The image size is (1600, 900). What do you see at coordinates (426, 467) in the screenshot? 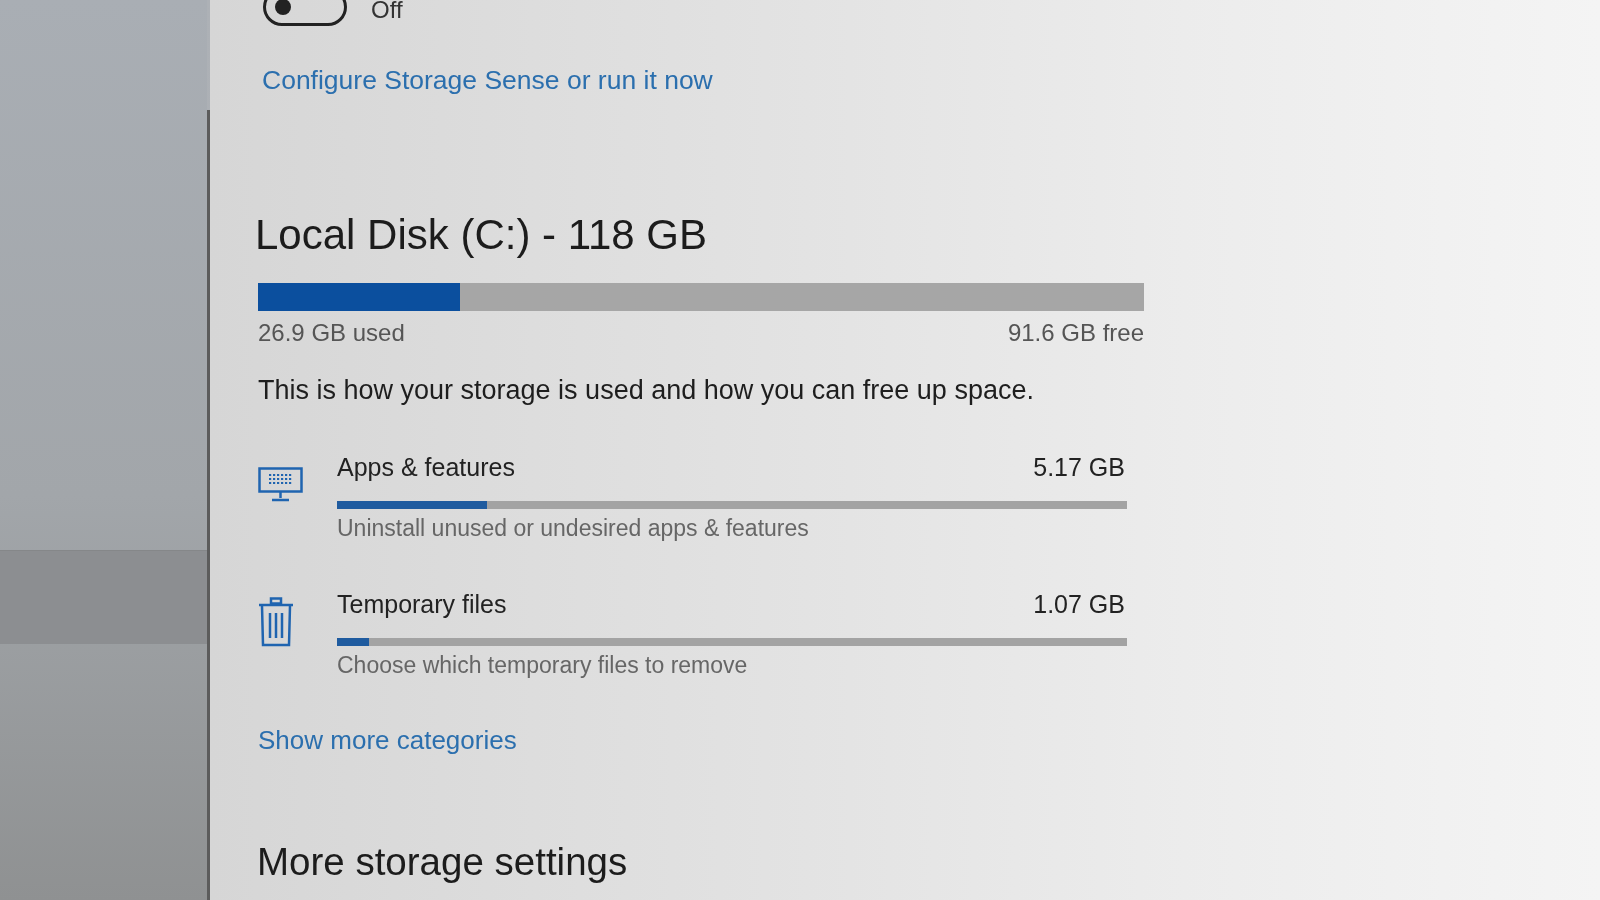
I see `category-title: Apps & features` at bounding box center [426, 467].